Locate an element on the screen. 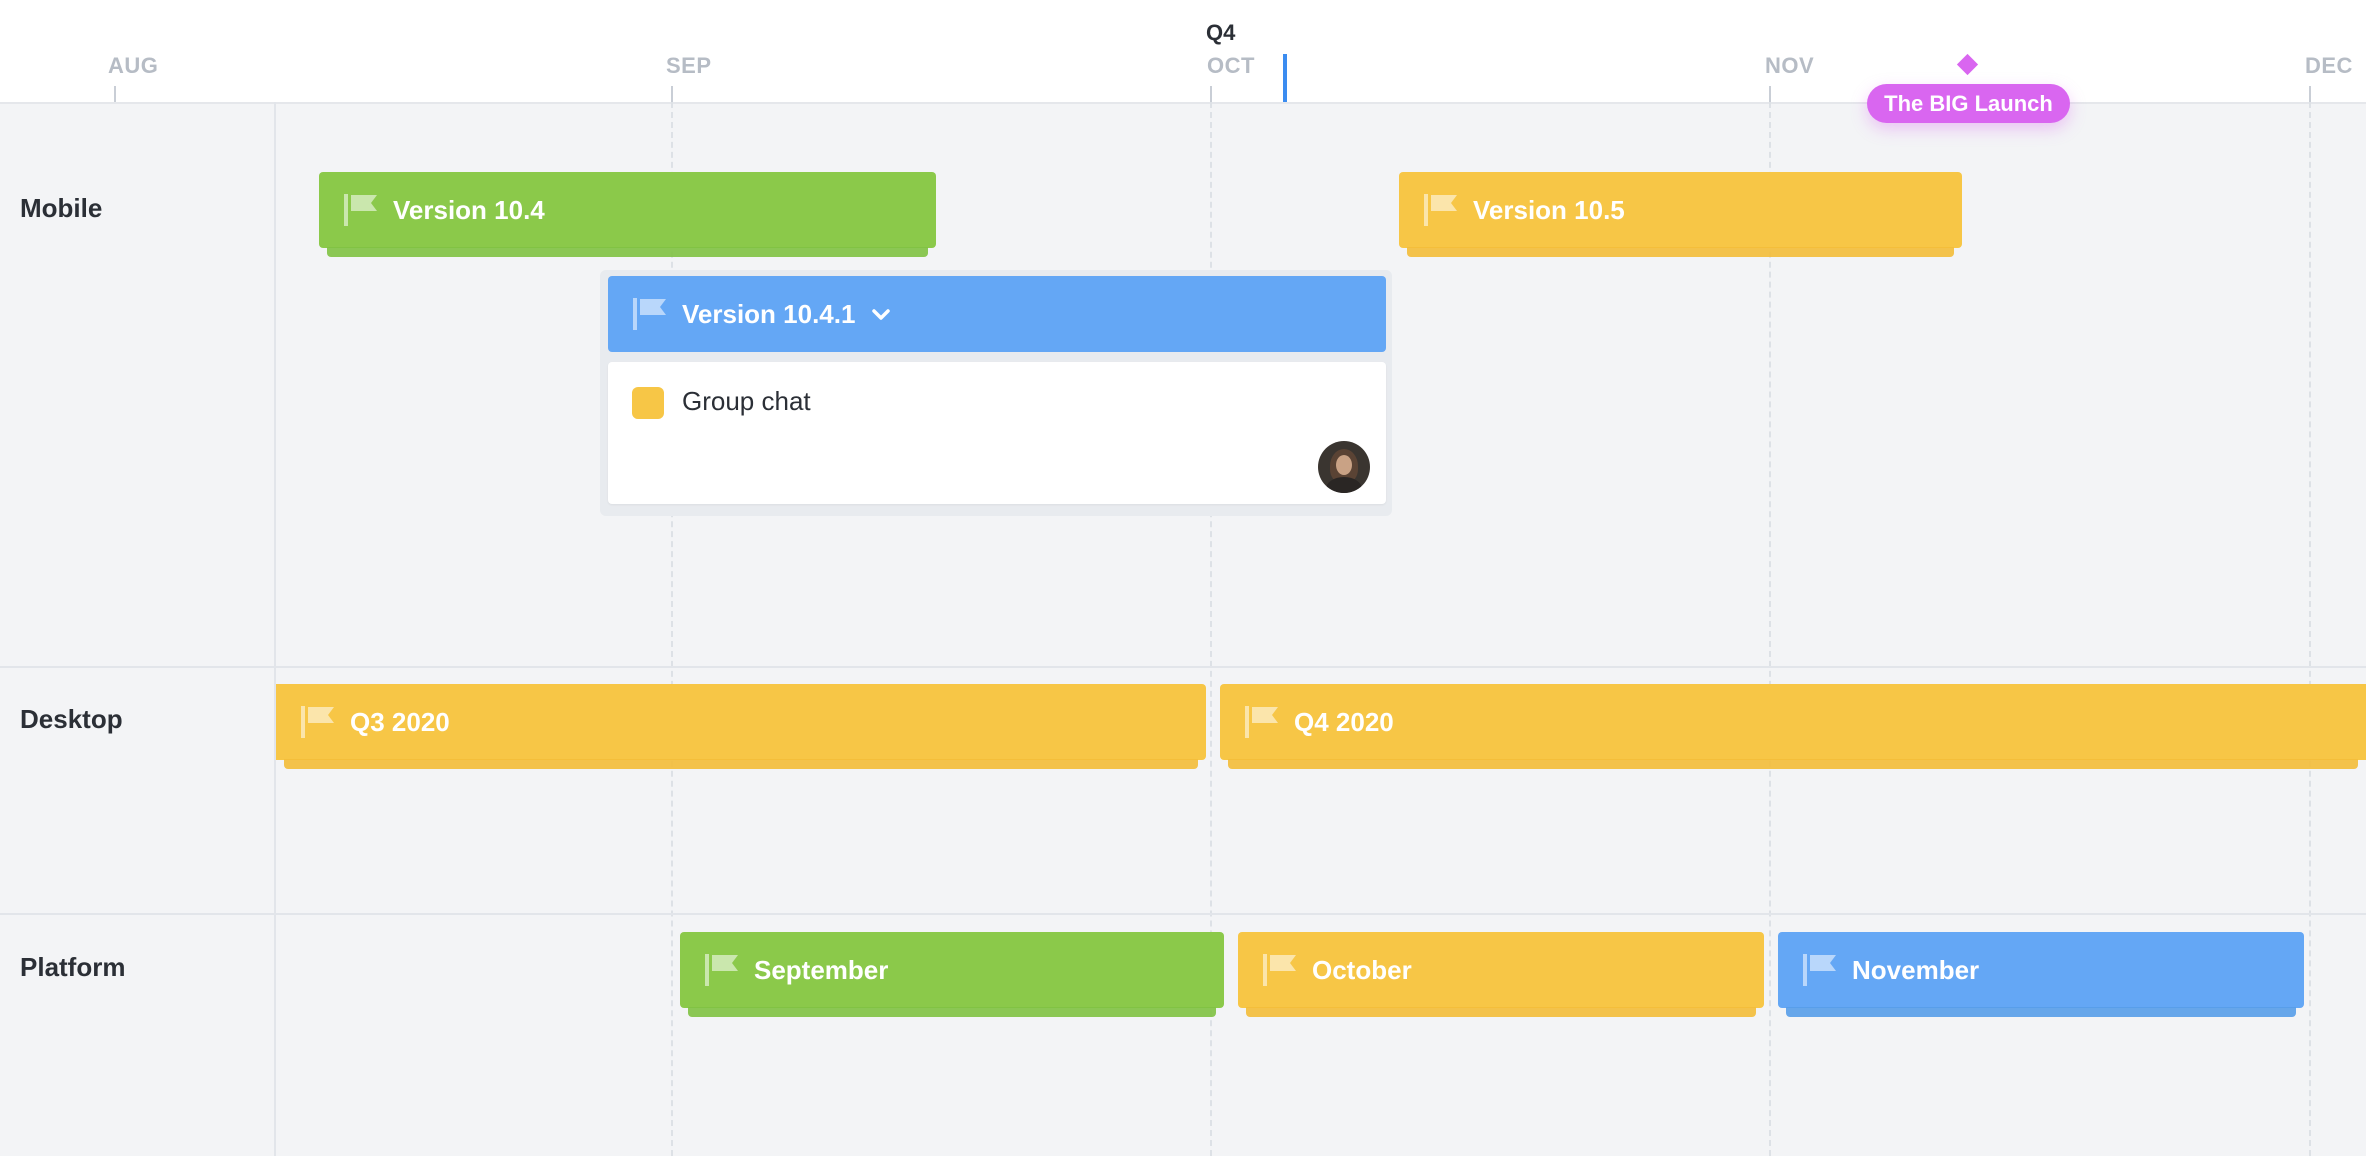 The height and width of the screenshot is (1156, 2366). month-label-nov: NOV is located at coordinates (1790, 65).